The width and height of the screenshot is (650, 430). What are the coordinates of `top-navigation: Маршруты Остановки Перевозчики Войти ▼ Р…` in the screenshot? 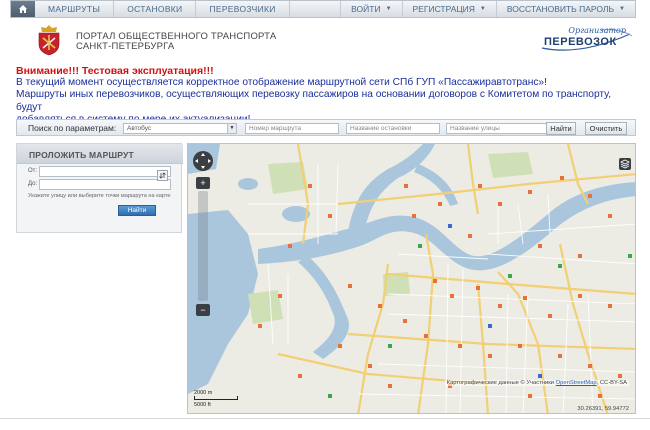 It's located at (323, 9).